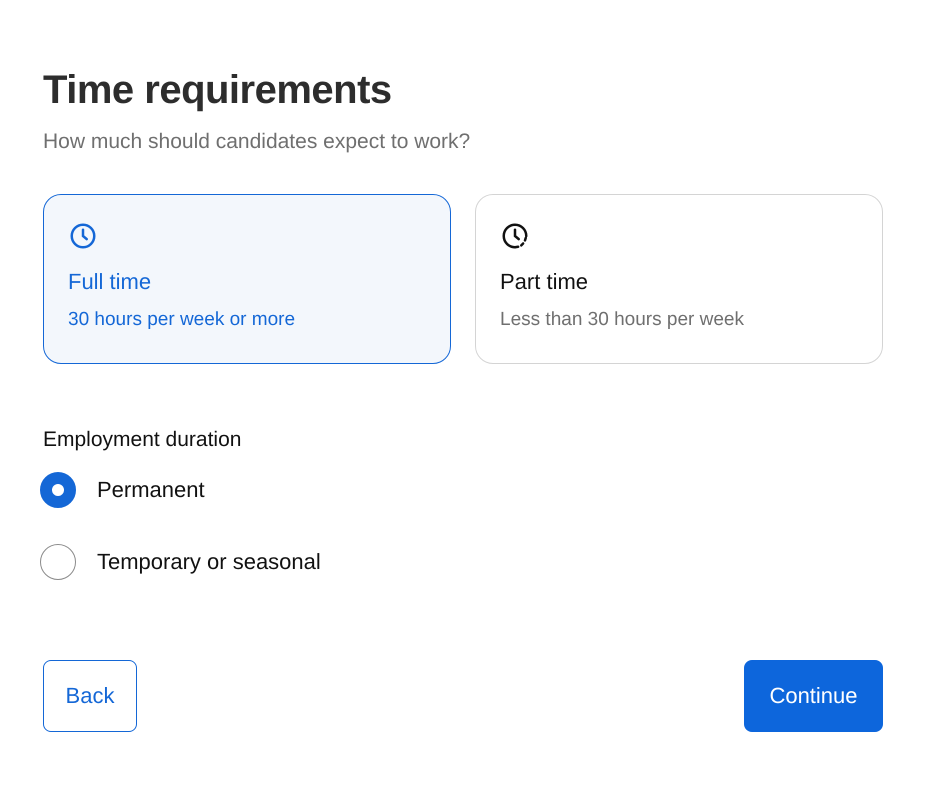 This screenshot has width=934, height=790. Describe the element at coordinates (218, 90) in the screenshot. I see `page-title: Time requirements` at that location.